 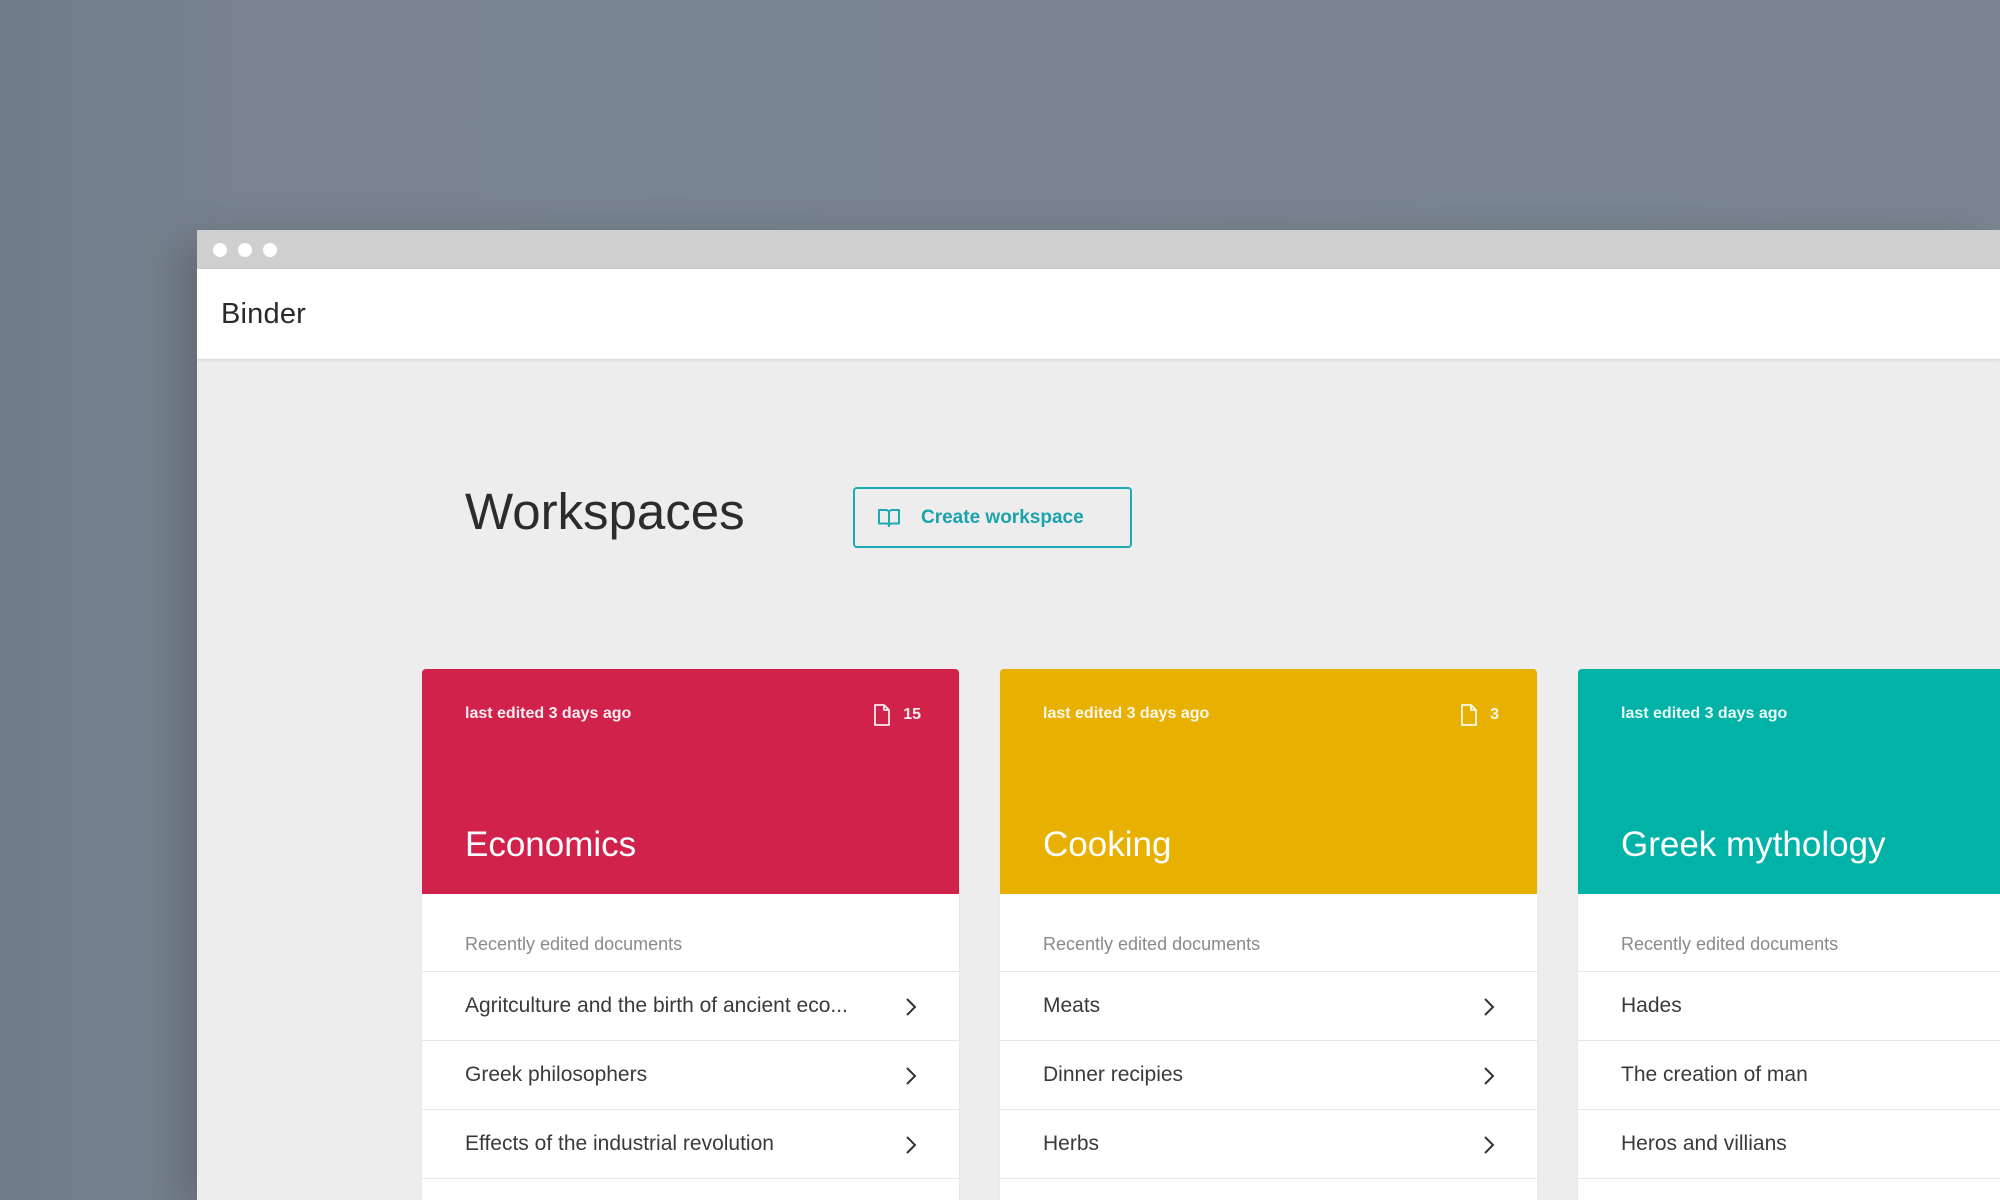 What do you see at coordinates (1268, 1075) in the screenshot?
I see `document-row: Dinner recipies` at bounding box center [1268, 1075].